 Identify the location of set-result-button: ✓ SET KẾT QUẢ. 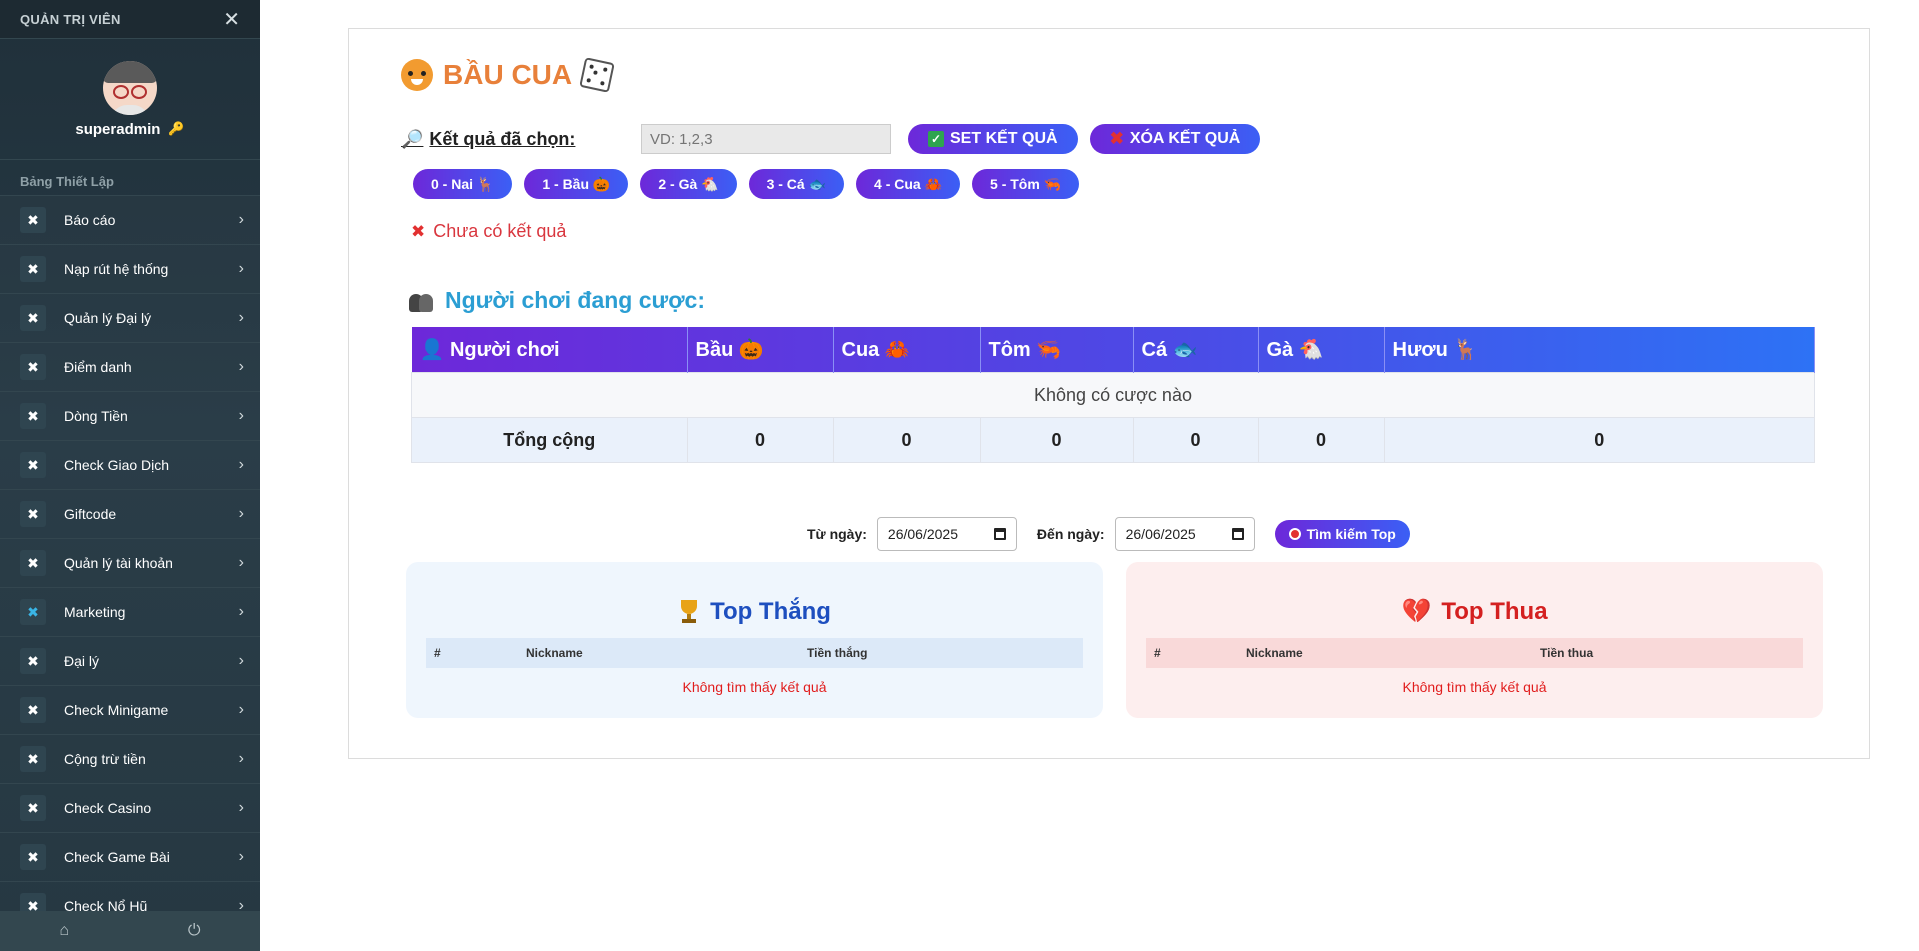
(993, 139).